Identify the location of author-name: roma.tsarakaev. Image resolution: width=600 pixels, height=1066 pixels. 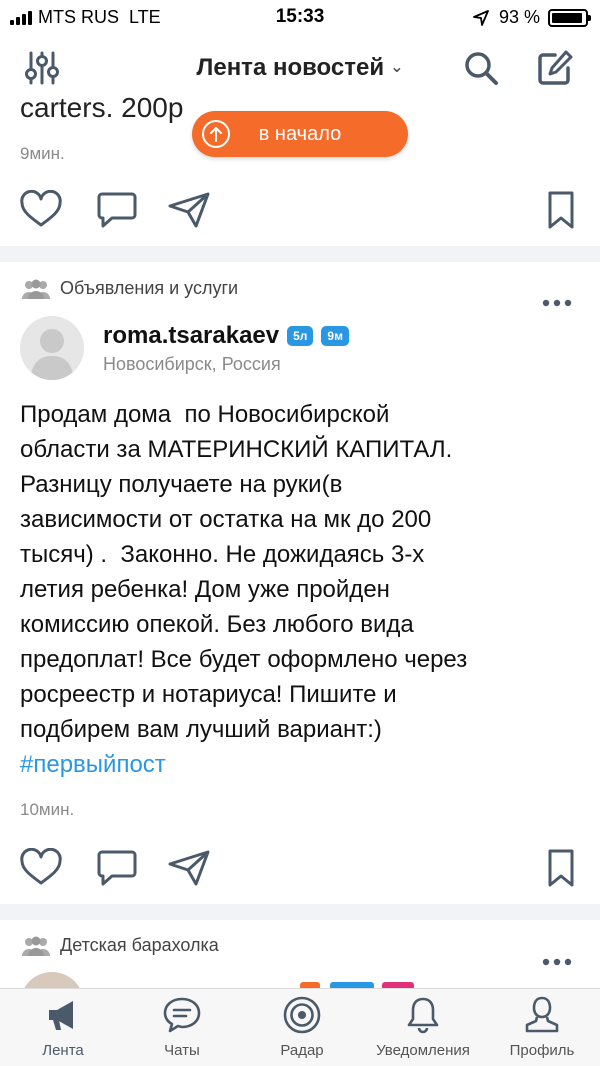
(191, 336).